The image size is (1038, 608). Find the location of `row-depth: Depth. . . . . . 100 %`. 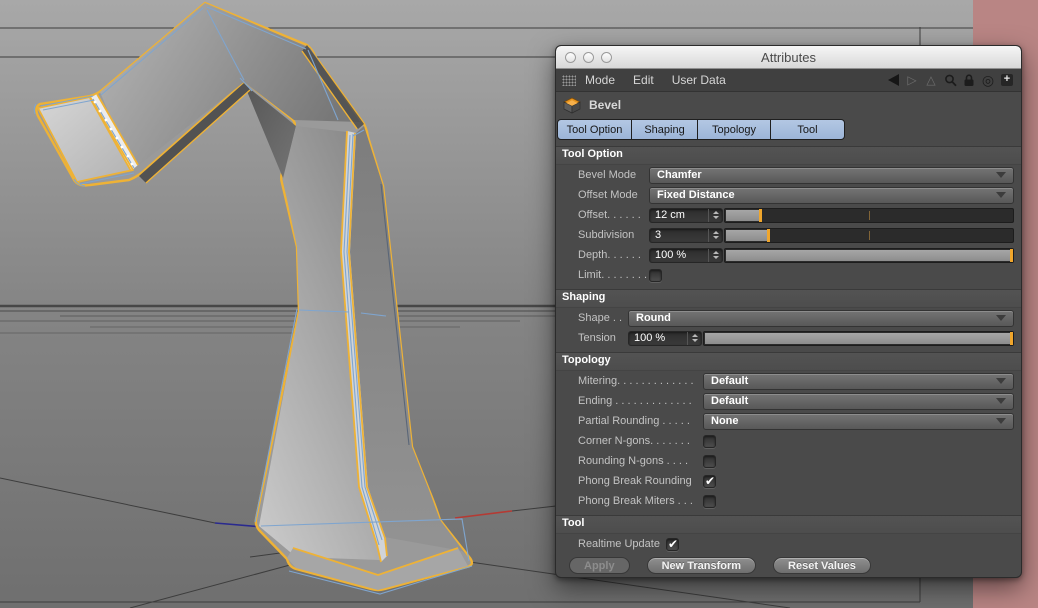

row-depth: Depth. . . . . . 100 % is located at coordinates (788, 255).